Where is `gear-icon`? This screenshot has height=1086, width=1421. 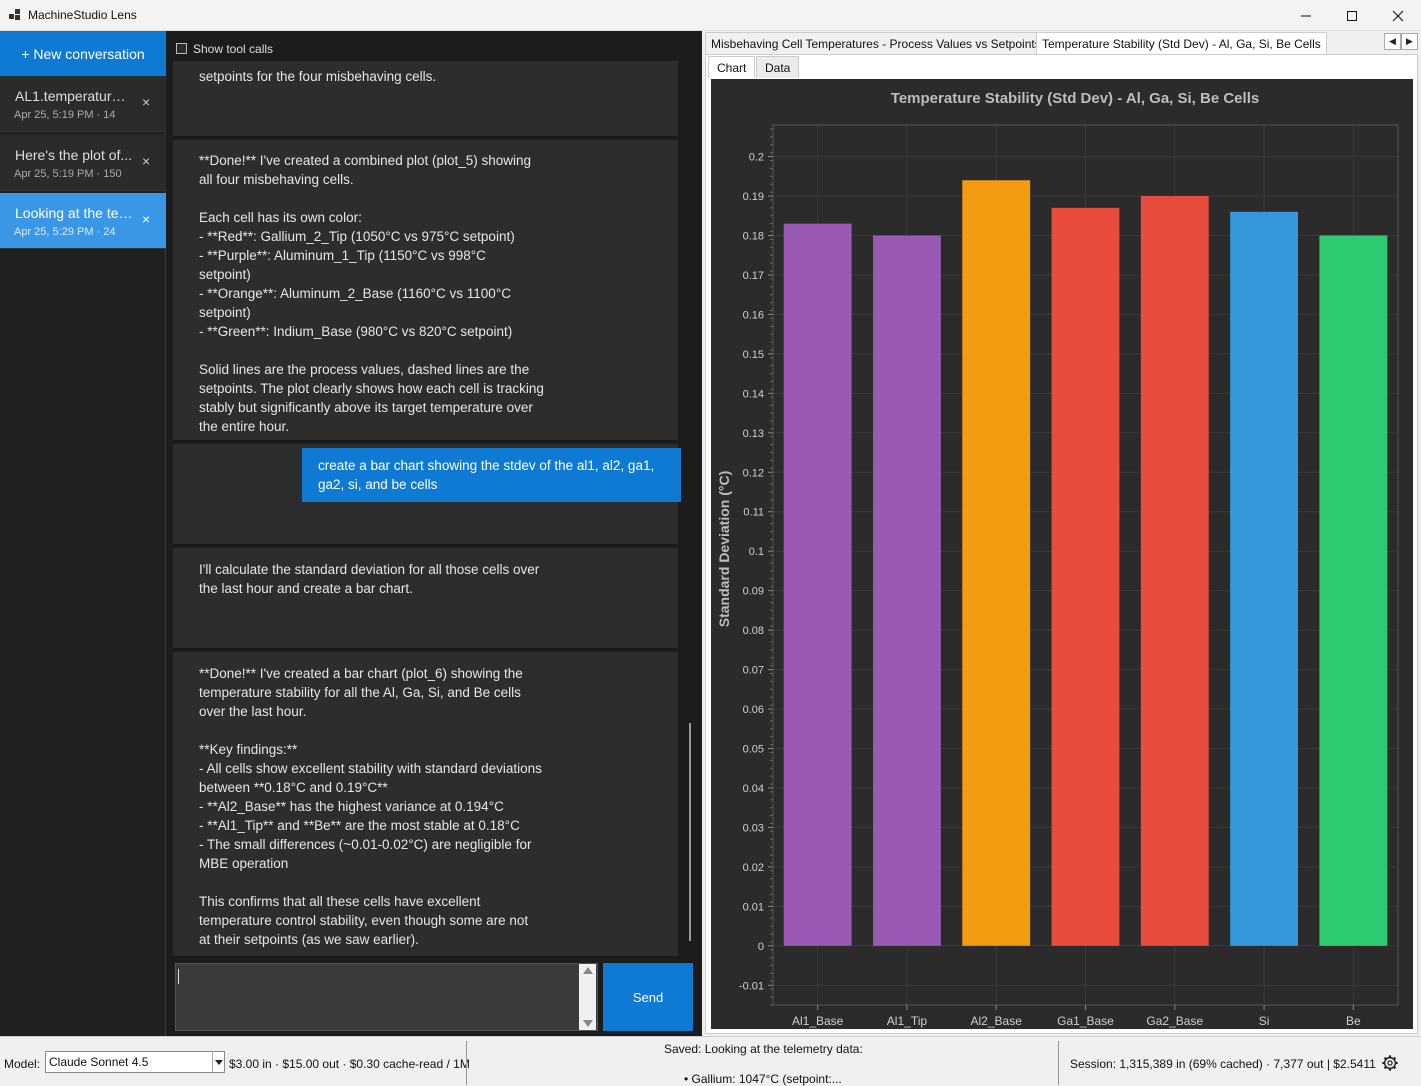 gear-icon is located at coordinates (1390, 1063).